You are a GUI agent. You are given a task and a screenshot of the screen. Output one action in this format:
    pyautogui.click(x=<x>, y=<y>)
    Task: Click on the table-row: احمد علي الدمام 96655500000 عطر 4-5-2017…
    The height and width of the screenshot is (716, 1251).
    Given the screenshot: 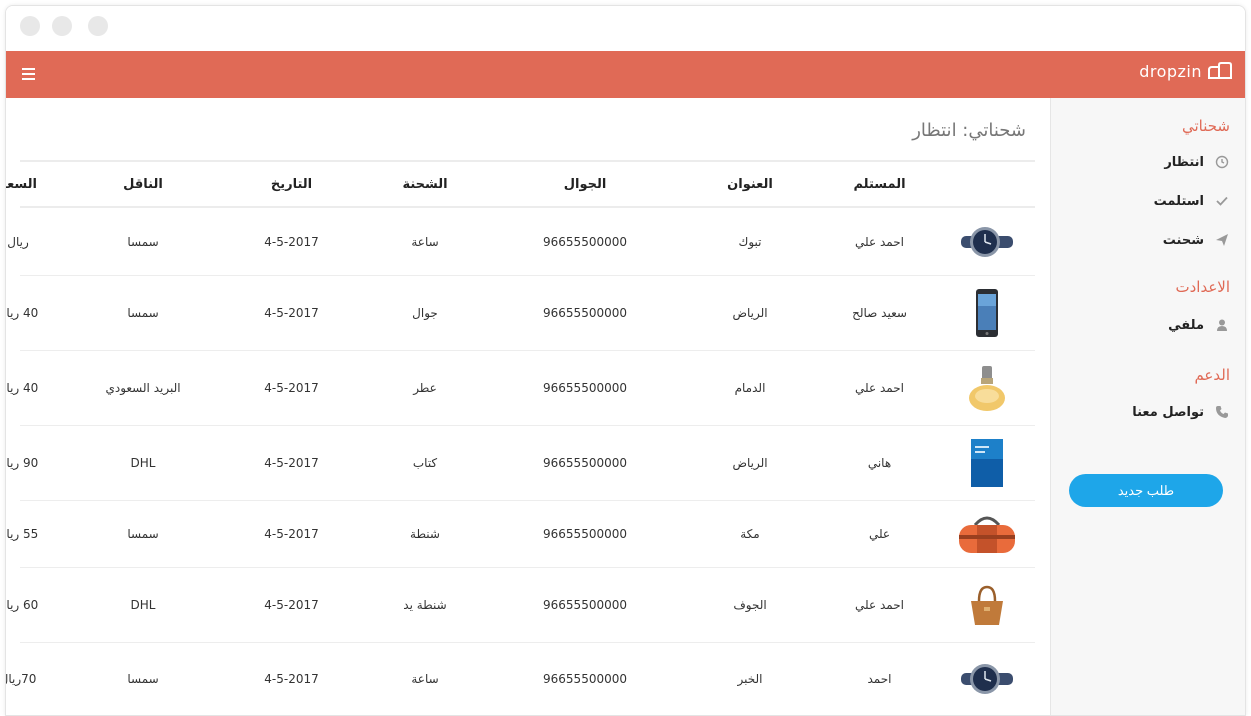 What is the action you would take?
    pyautogui.click(x=520, y=388)
    